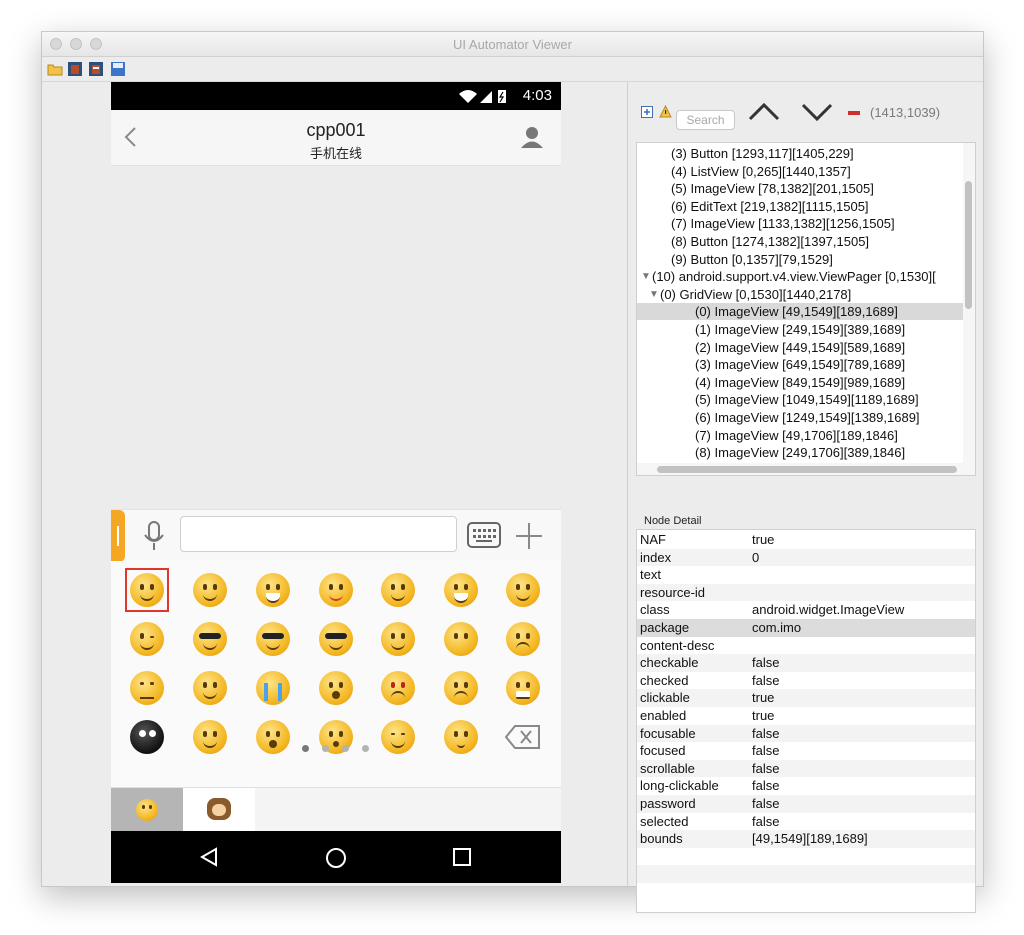  I want to click on tree-node: (9) Button [0,1357][79,1529], so click(802, 259).